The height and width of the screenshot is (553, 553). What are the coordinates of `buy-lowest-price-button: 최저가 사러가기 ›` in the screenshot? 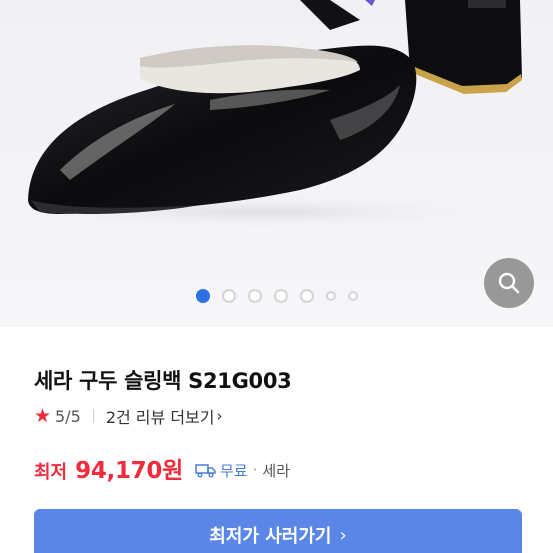 It's located at (278, 531).